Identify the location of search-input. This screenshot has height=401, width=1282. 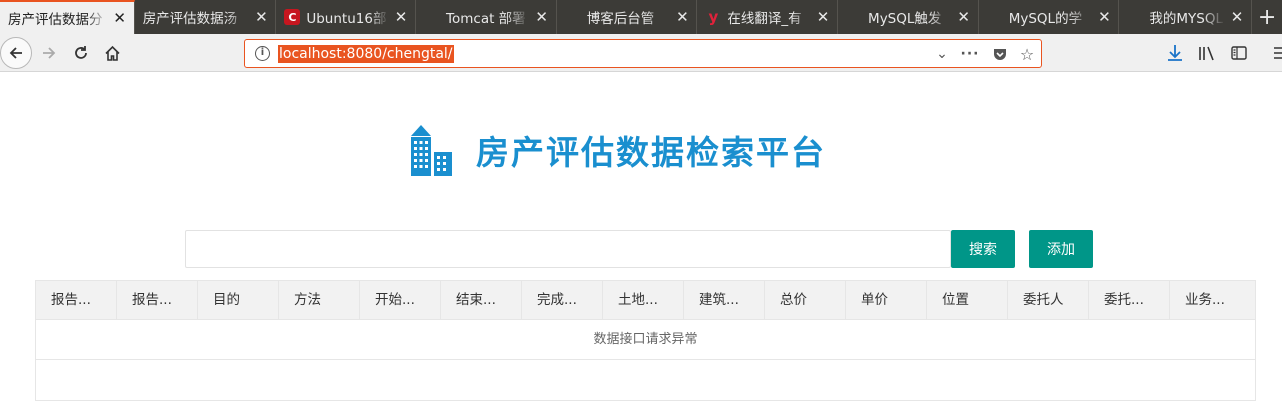
(568, 249).